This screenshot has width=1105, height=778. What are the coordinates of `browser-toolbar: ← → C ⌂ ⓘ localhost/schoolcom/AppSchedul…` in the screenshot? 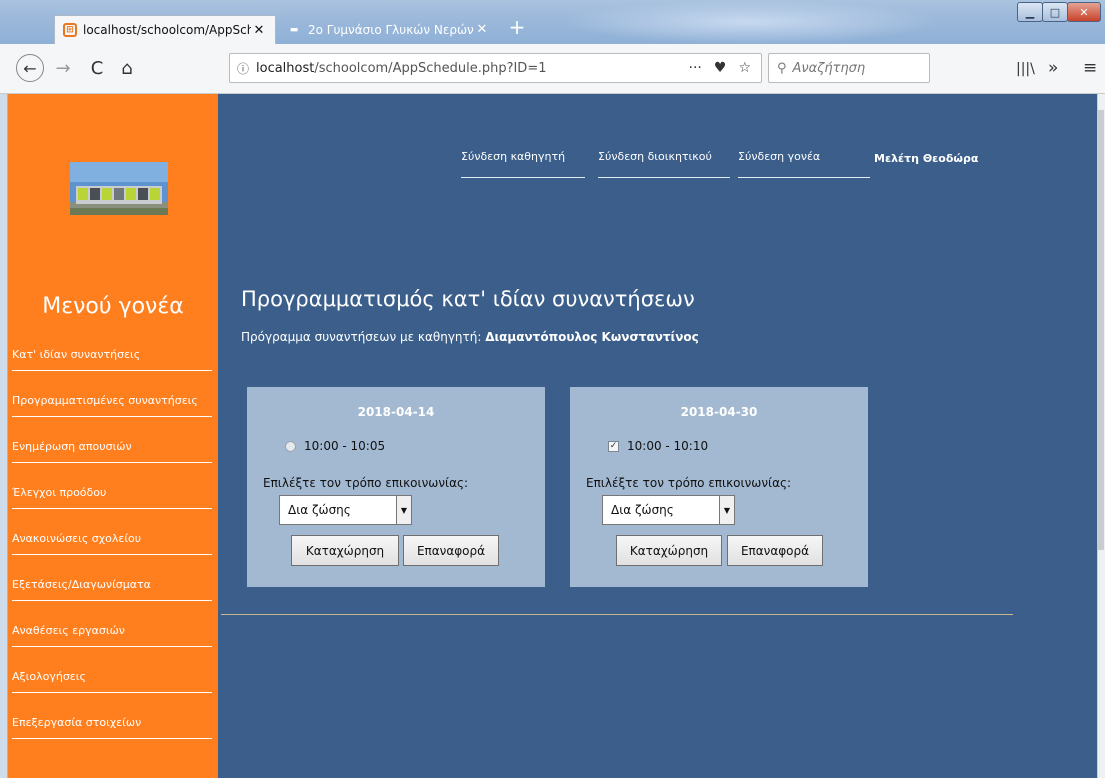 It's located at (552, 69).